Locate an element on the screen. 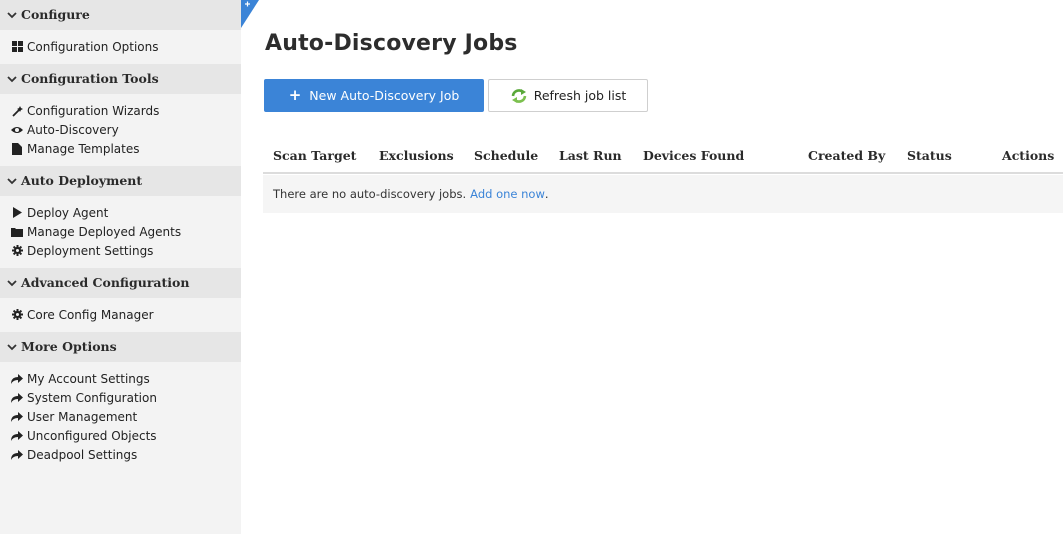 The height and width of the screenshot is (534, 1063). column-header-created-by: Created By is located at coordinates (846, 155).